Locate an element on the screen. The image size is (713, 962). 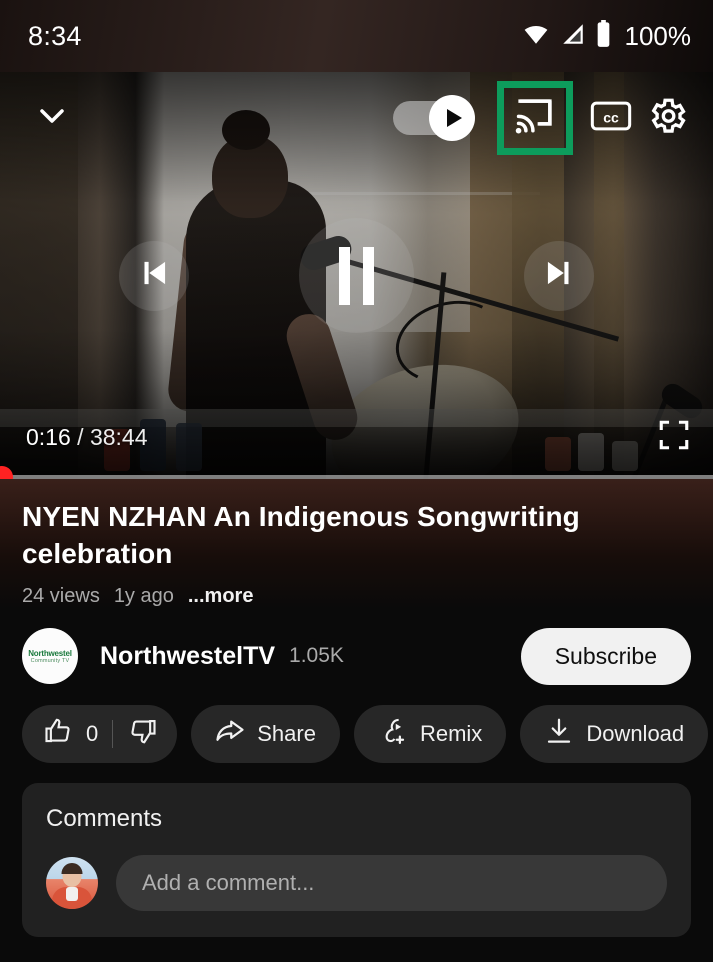
autoplay-knob is located at coordinates (452, 118).